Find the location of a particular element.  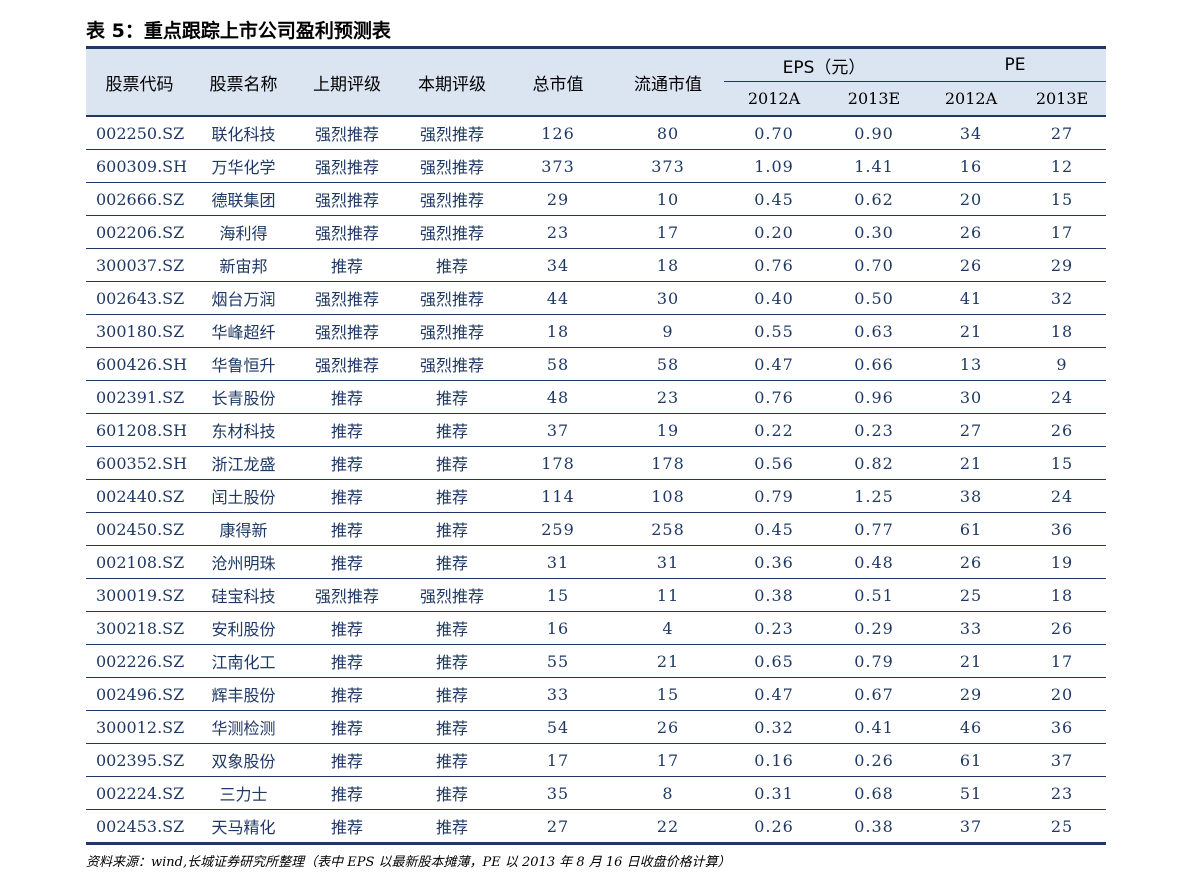

cell-eps-2012: 0.79 is located at coordinates (774, 496).